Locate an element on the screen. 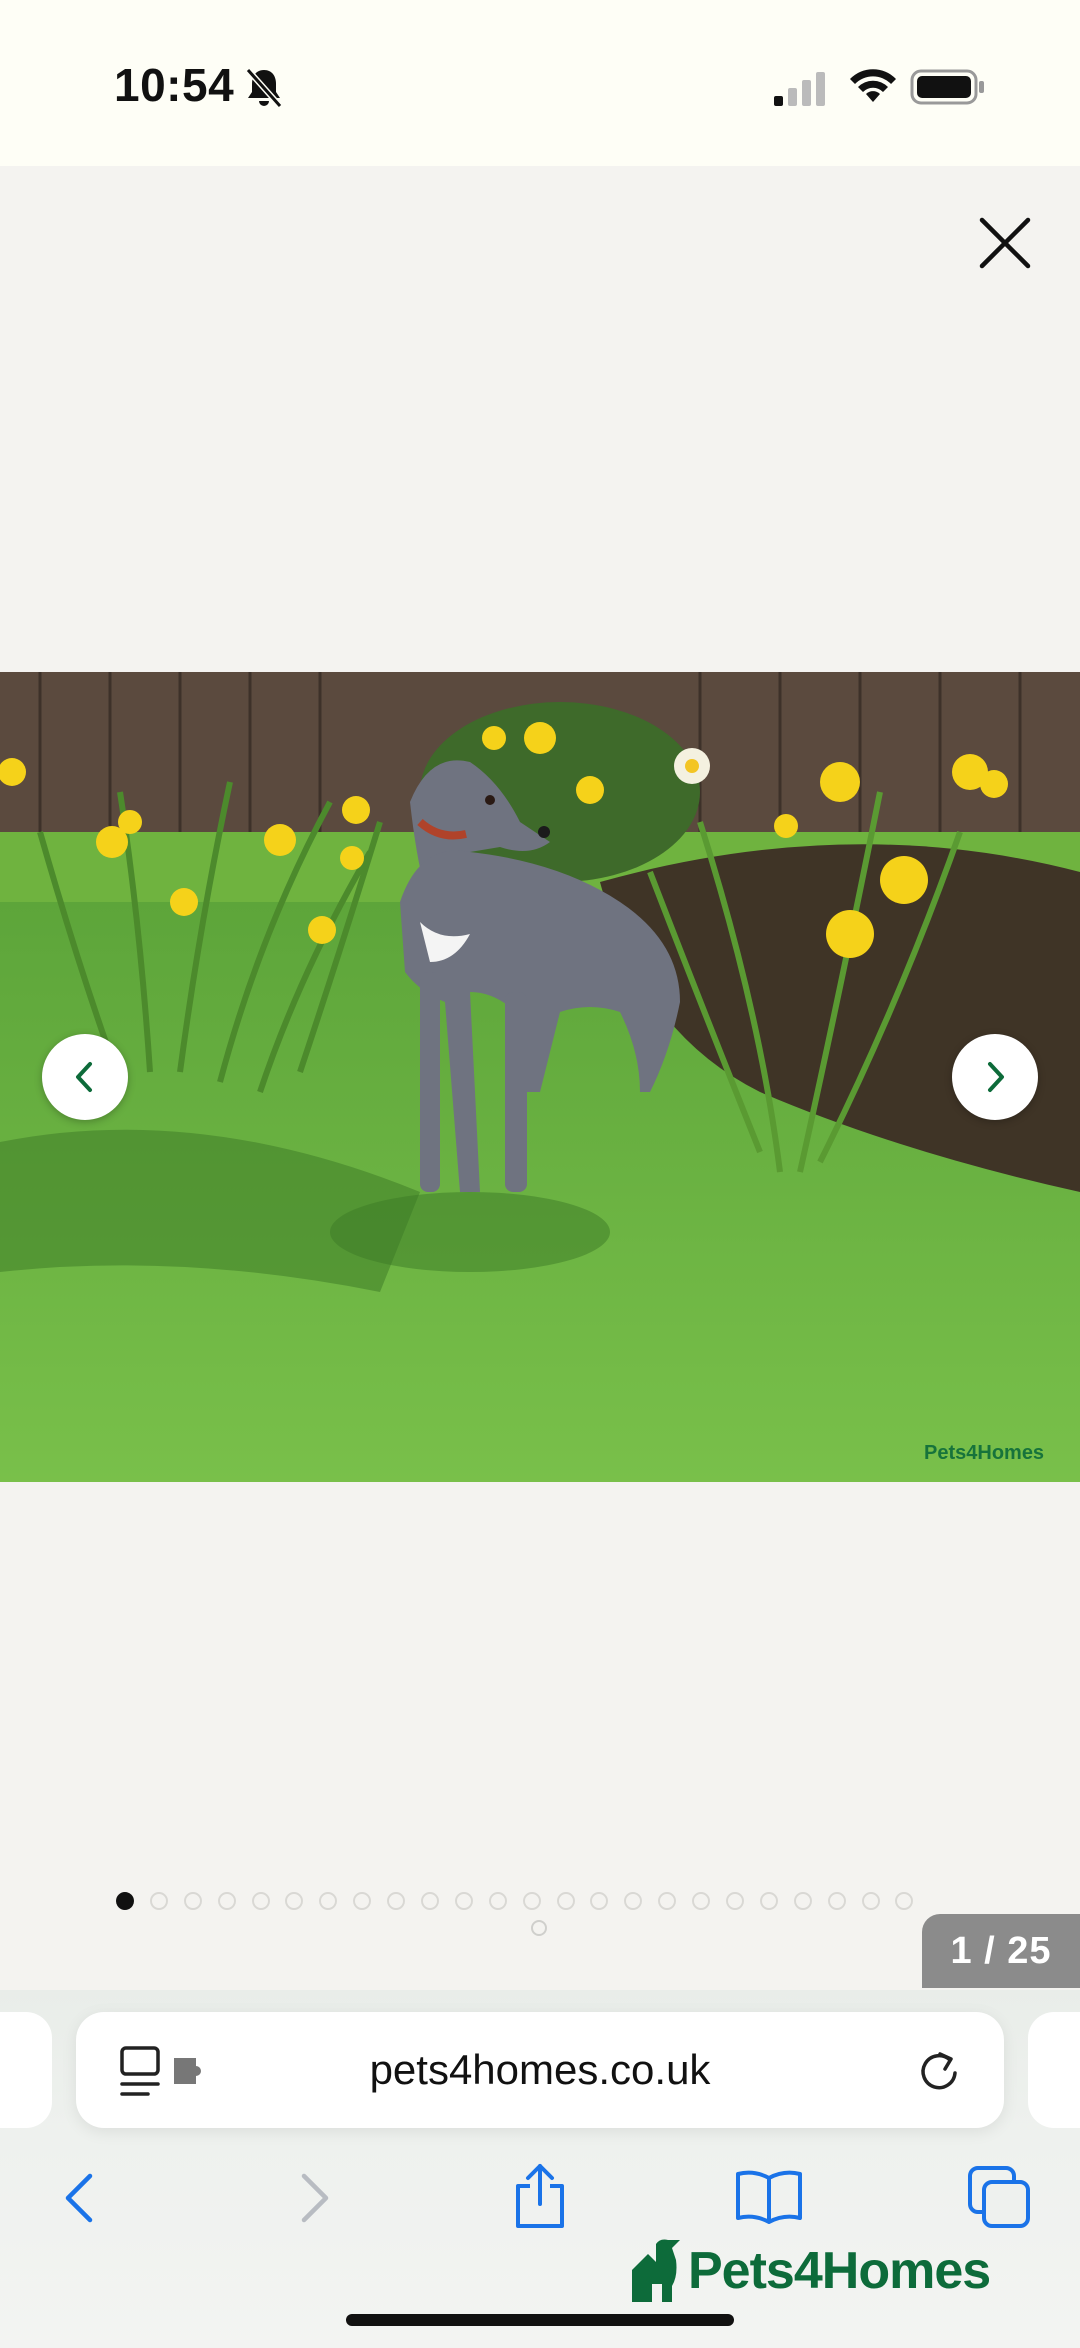 Image resolution: width=1080 pixels, height=2348 pixels. reload-icon is located at coordinates (939, 2071).